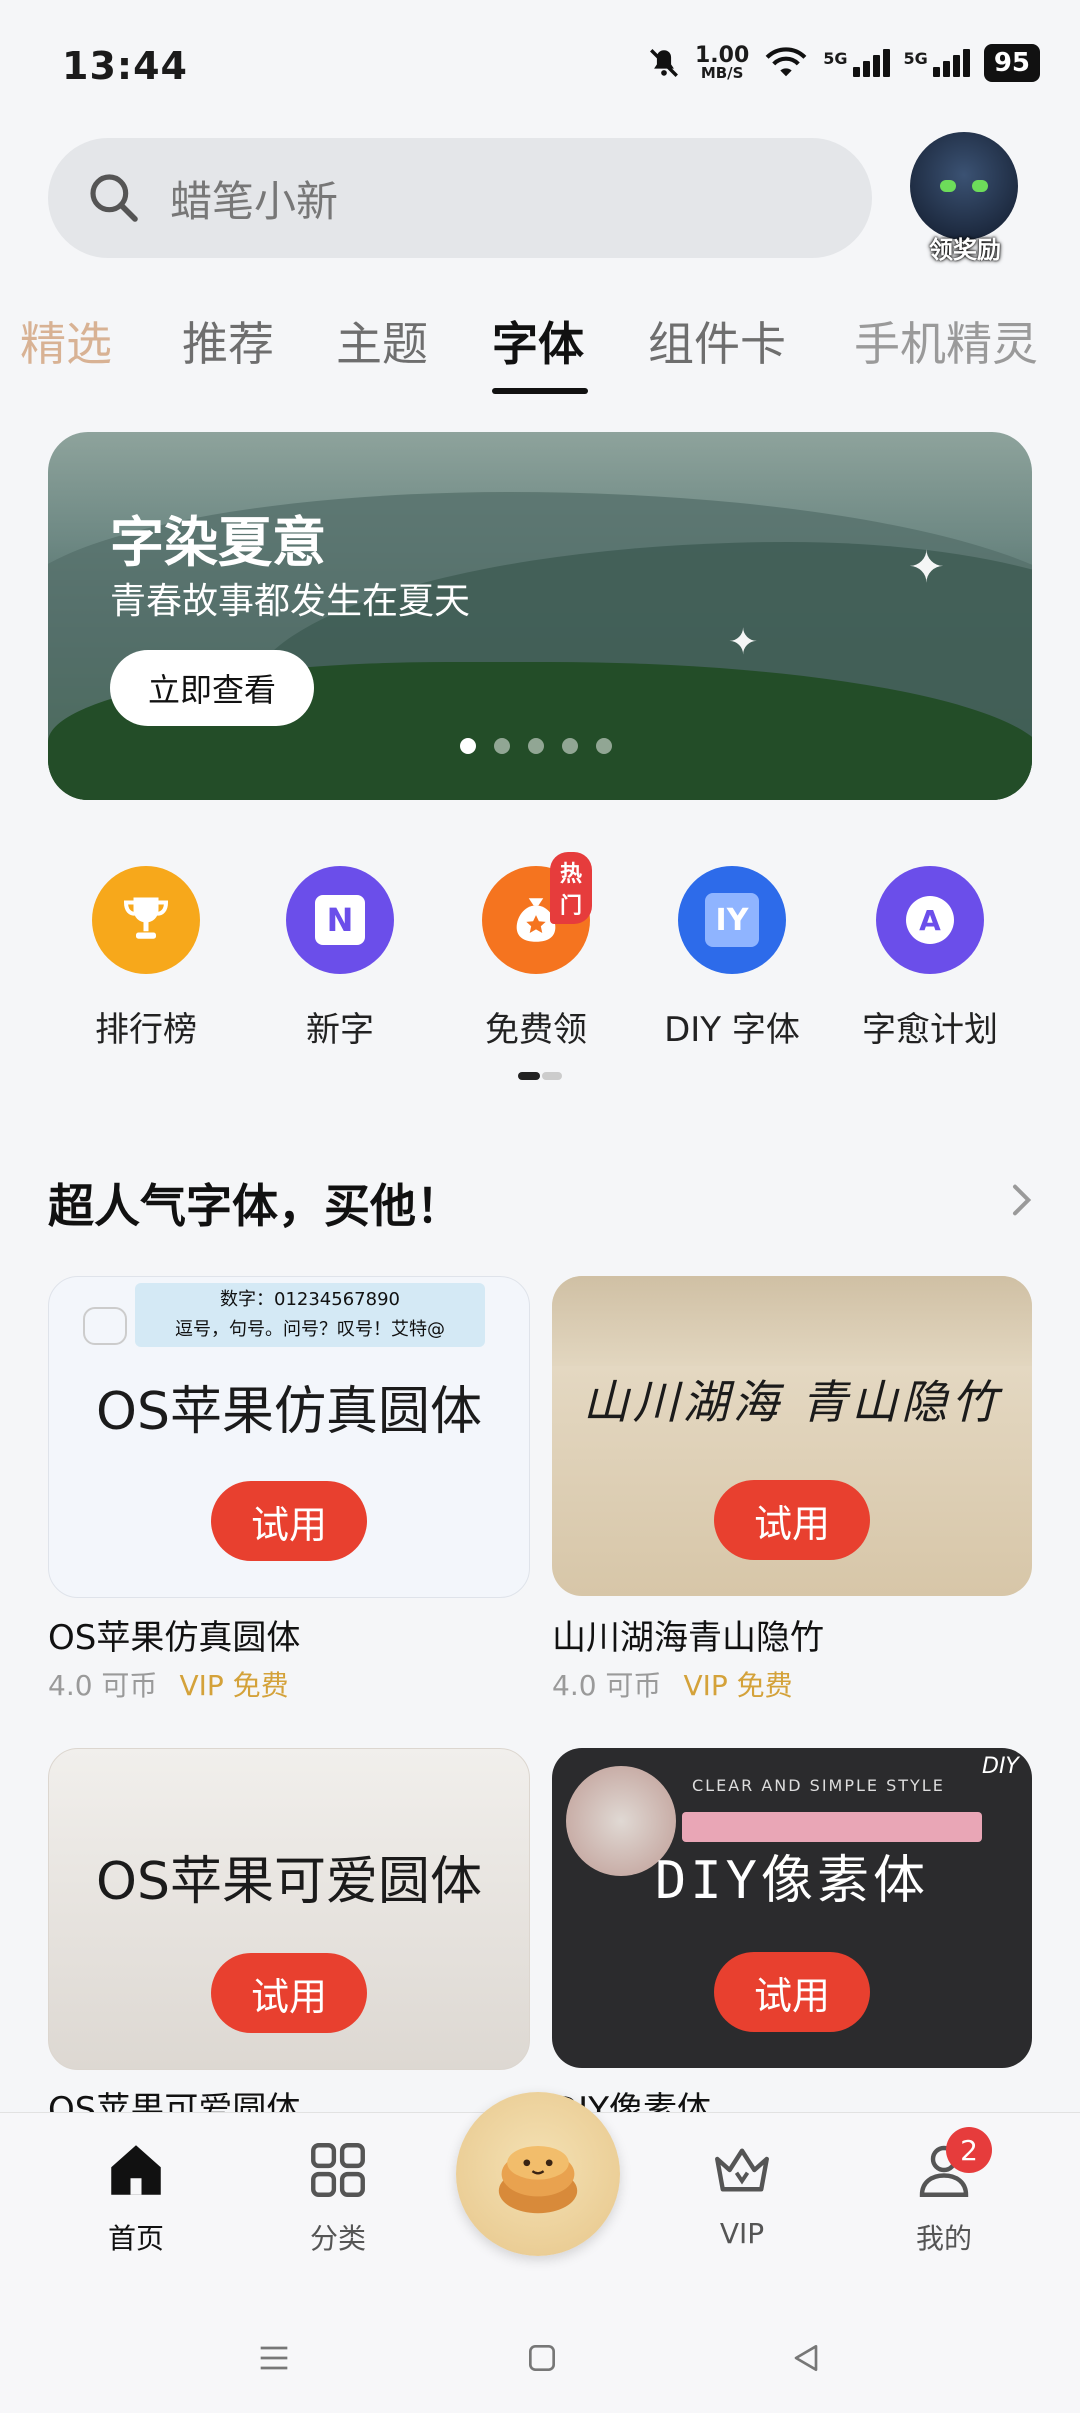 Image resolution: width=1080 pixels, height=2413 pixels. I want to click on hot-badge: 热门, so click(571, 888).